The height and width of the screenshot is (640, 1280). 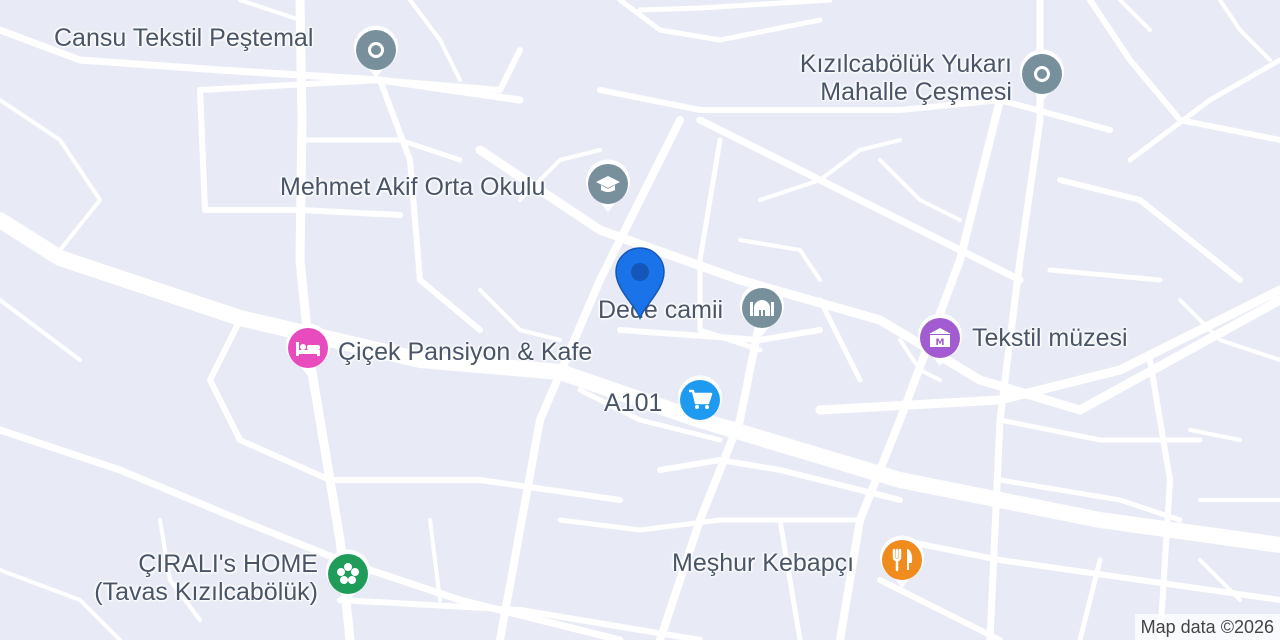 I want to click on poi-tekstil-muzesi: Tekstil müzesi, so click(x=1050, y=338).